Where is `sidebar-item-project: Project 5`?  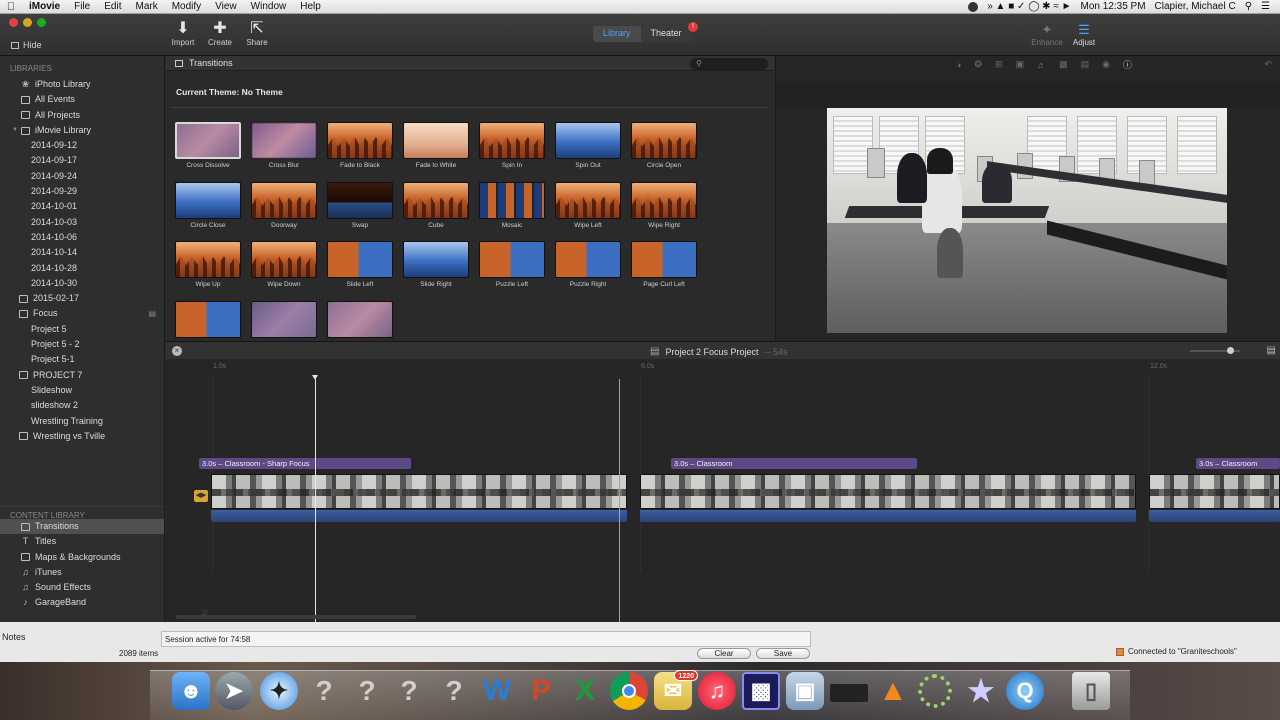 sidebar-item-project: Project 5 is located at coordinates (82, 329).